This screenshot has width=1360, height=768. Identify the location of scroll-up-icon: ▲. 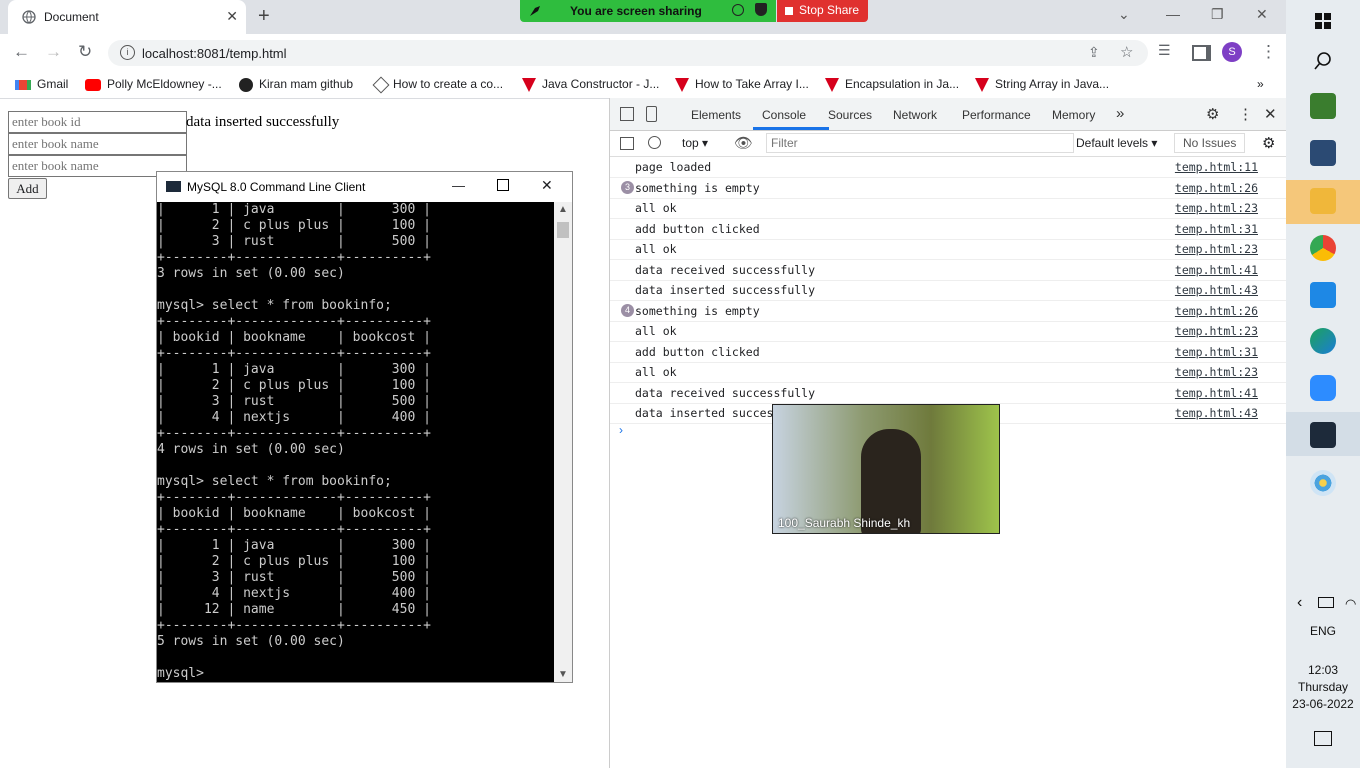
(563, 209).